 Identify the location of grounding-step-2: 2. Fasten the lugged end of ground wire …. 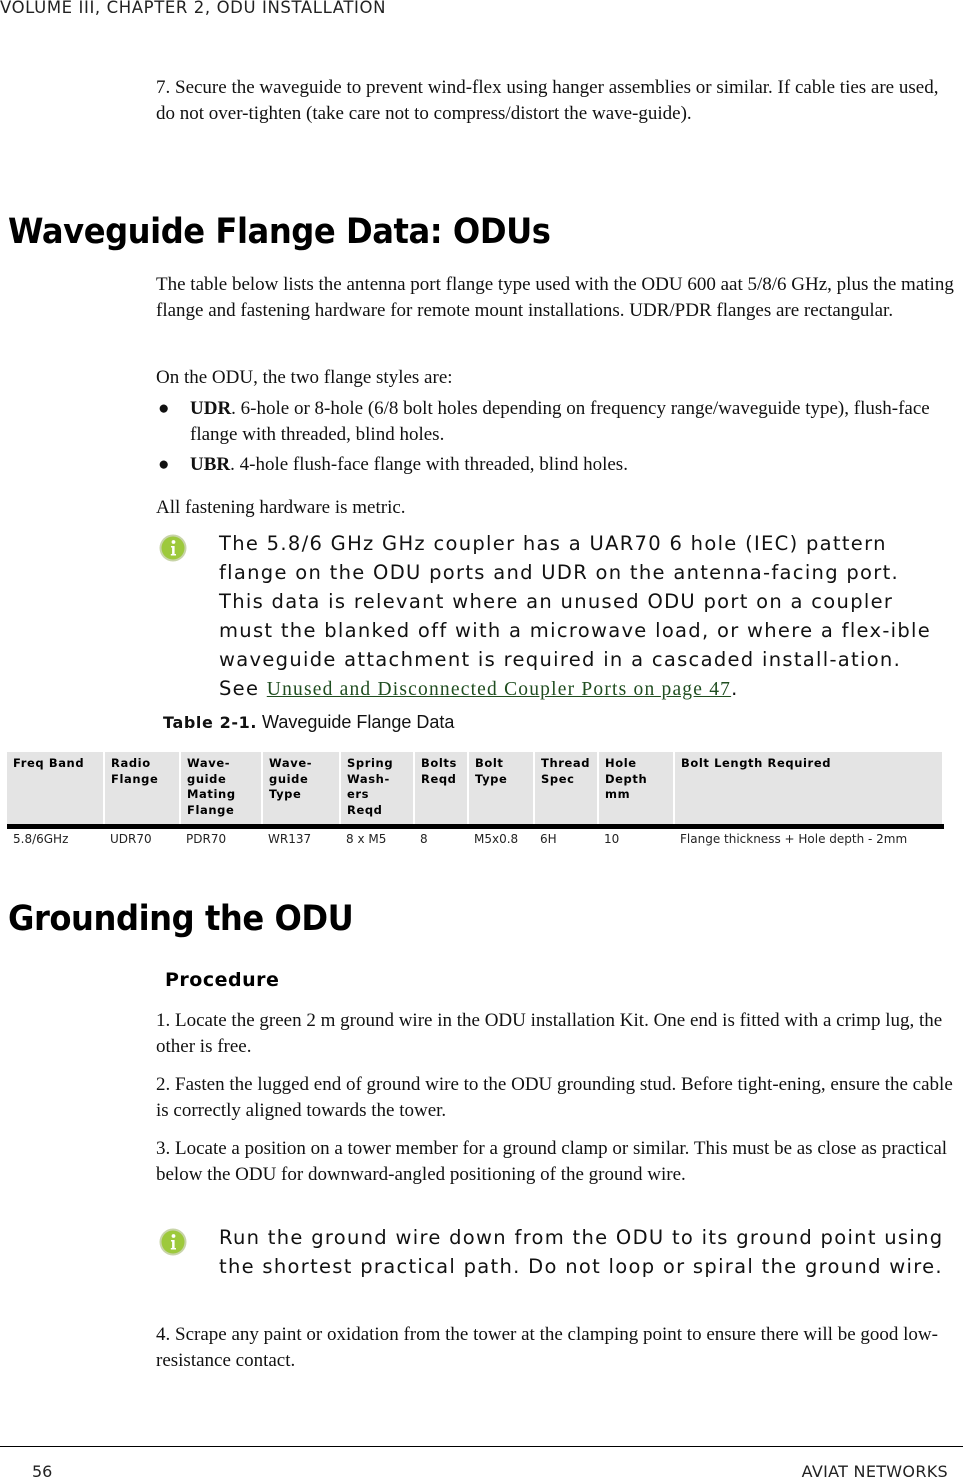
(554, 1097).